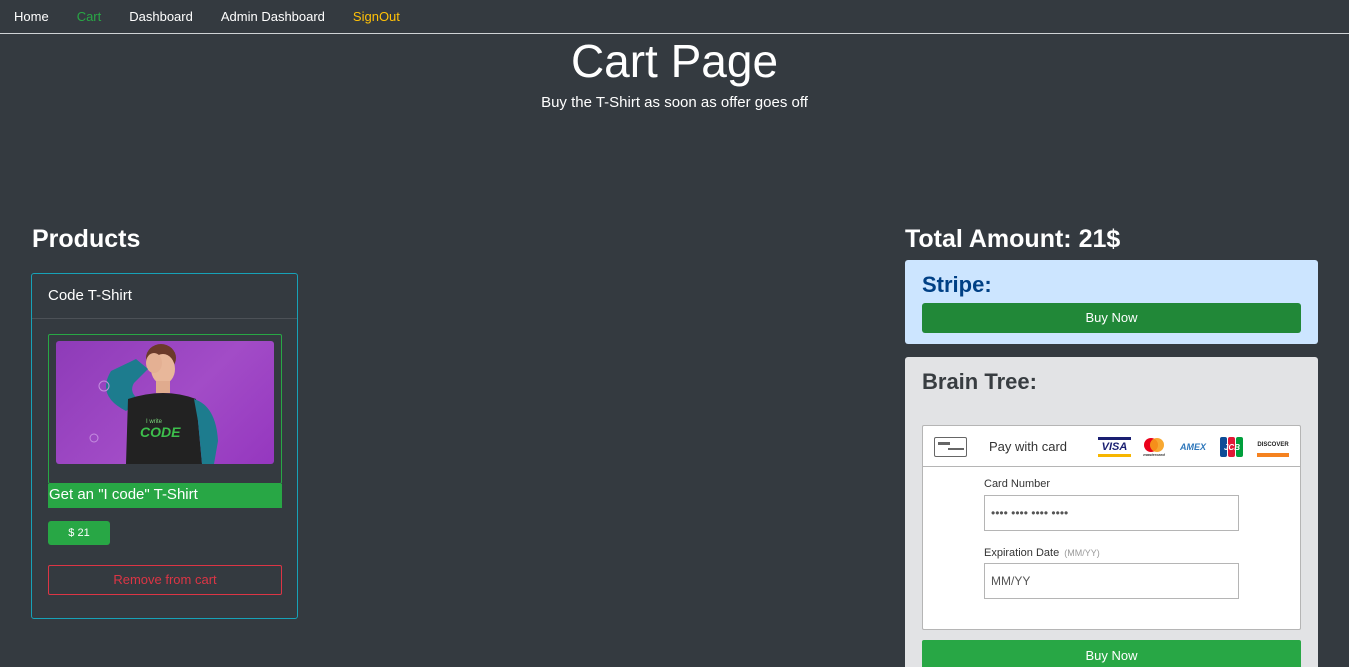  What do you see at coordinates (376, 16) in the screenshot?
I see `nav-signout: SignOut` at bounding box center [376, 16].